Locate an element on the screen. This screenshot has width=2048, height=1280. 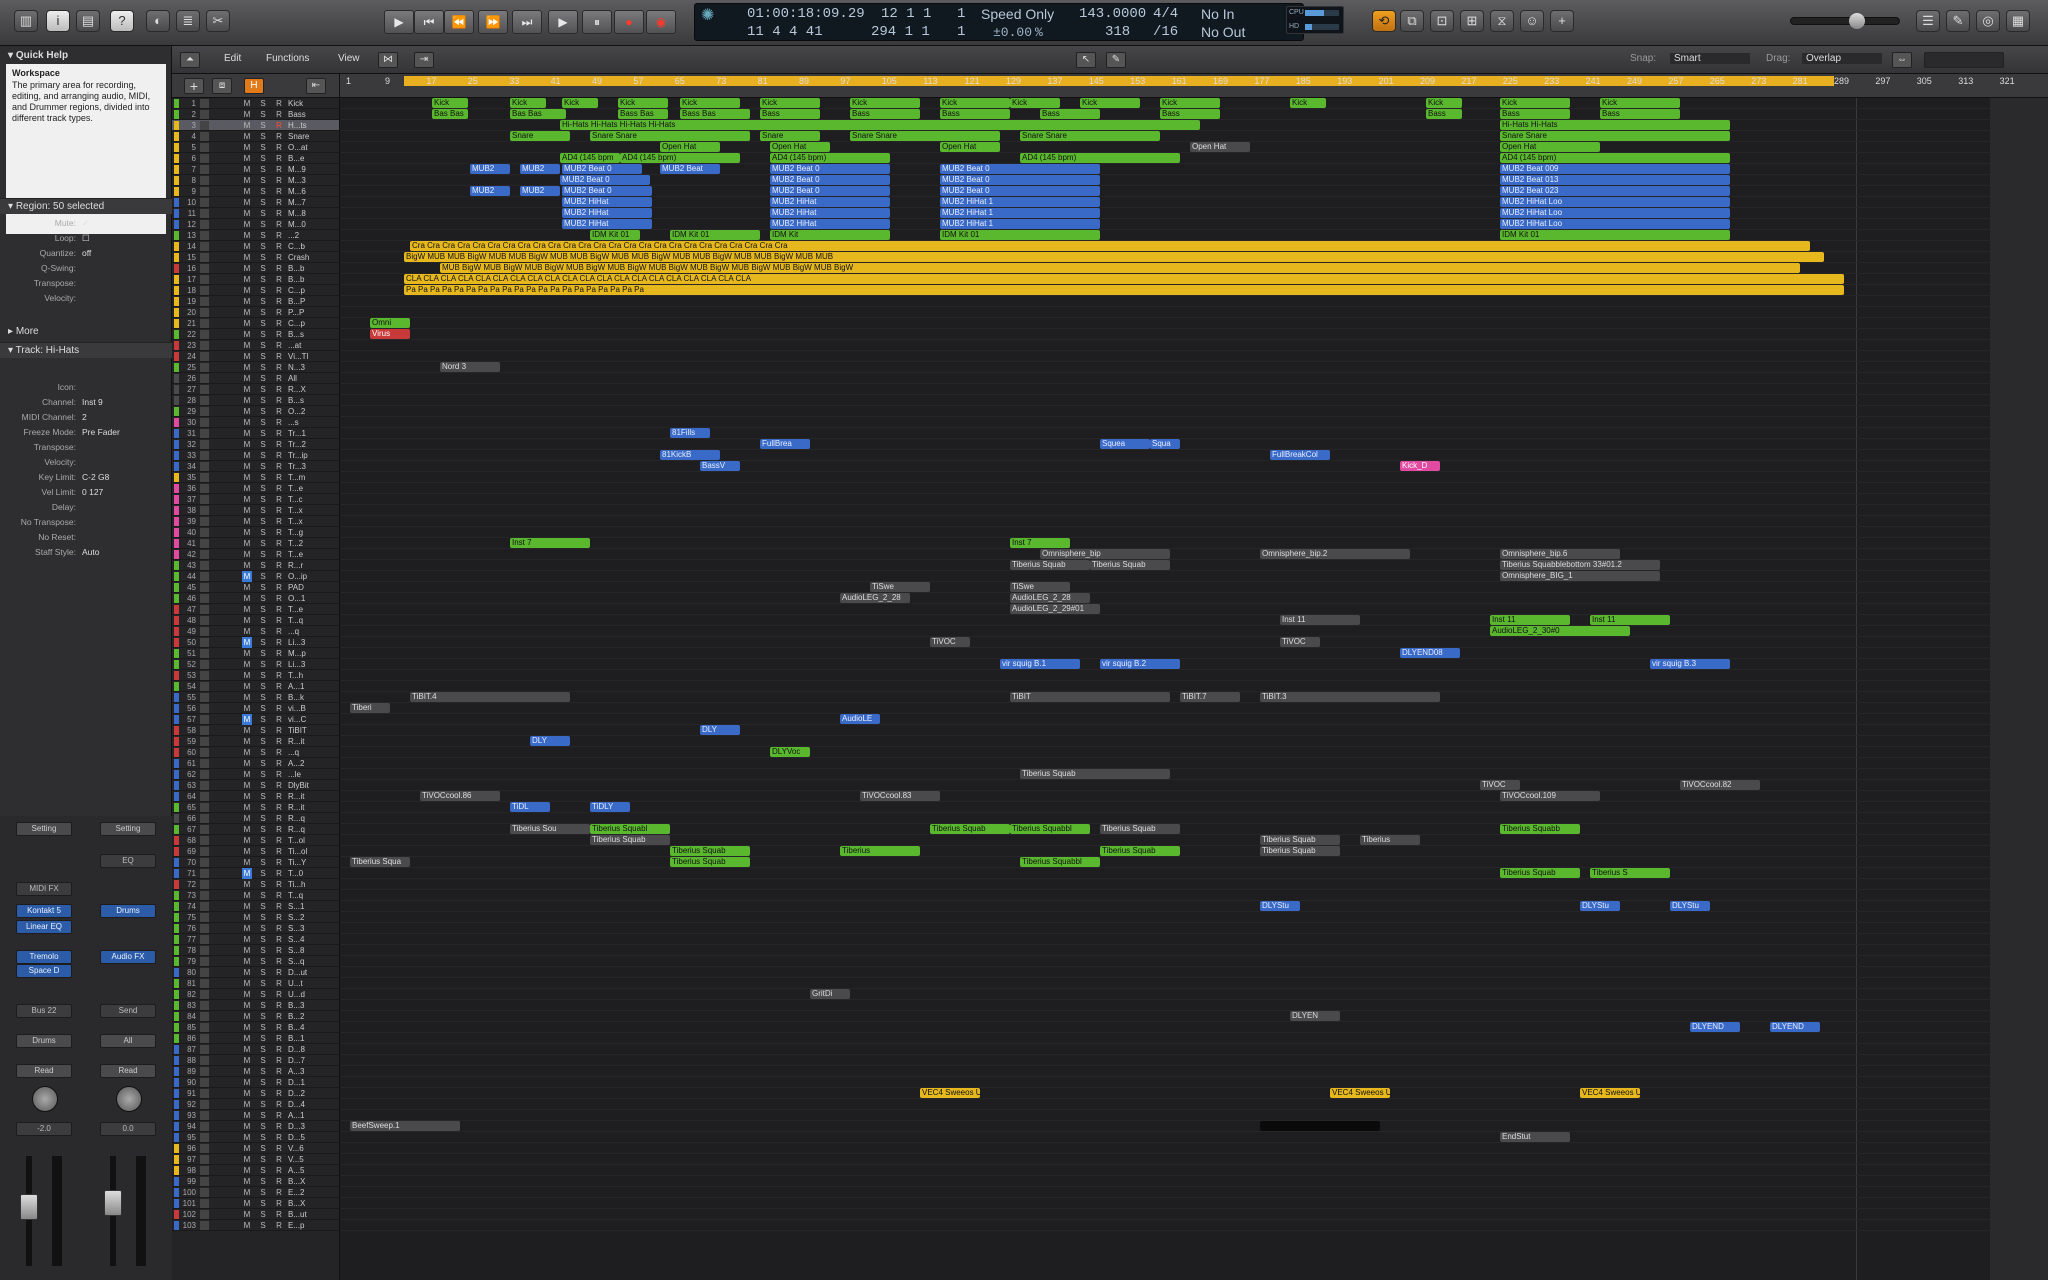
track-name: B...s is located at coordinates (313, 400).